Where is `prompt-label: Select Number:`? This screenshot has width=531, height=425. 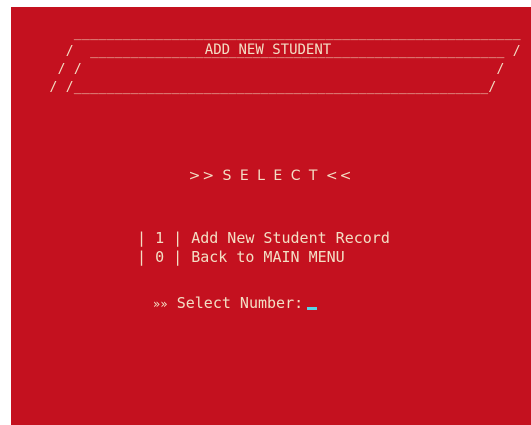 prompt-label: Select Number: is located at coordinates (240, 303).